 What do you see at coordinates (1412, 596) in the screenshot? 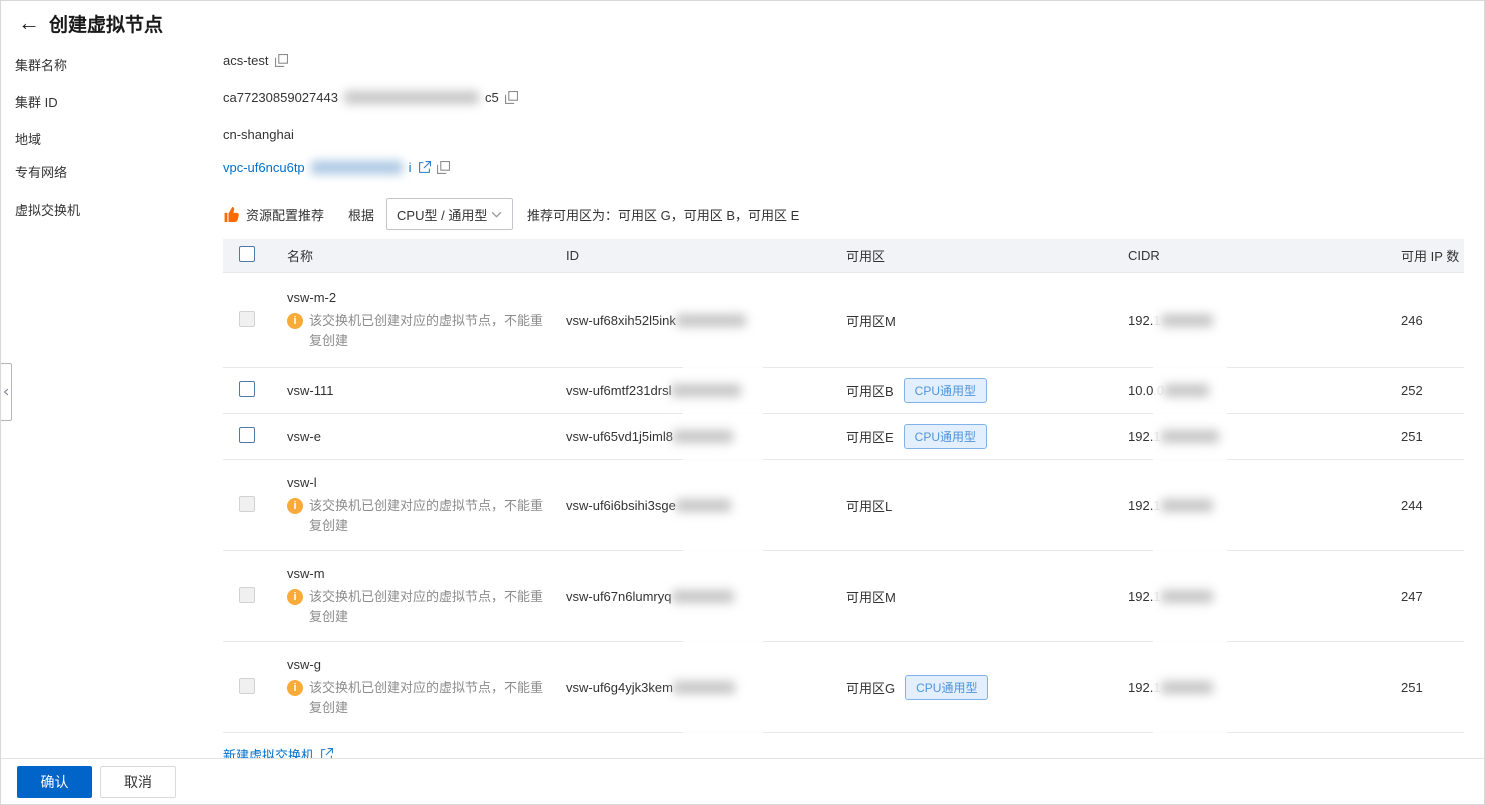
I see `available-ip-count: 247` at bounding box center [1412, 596].